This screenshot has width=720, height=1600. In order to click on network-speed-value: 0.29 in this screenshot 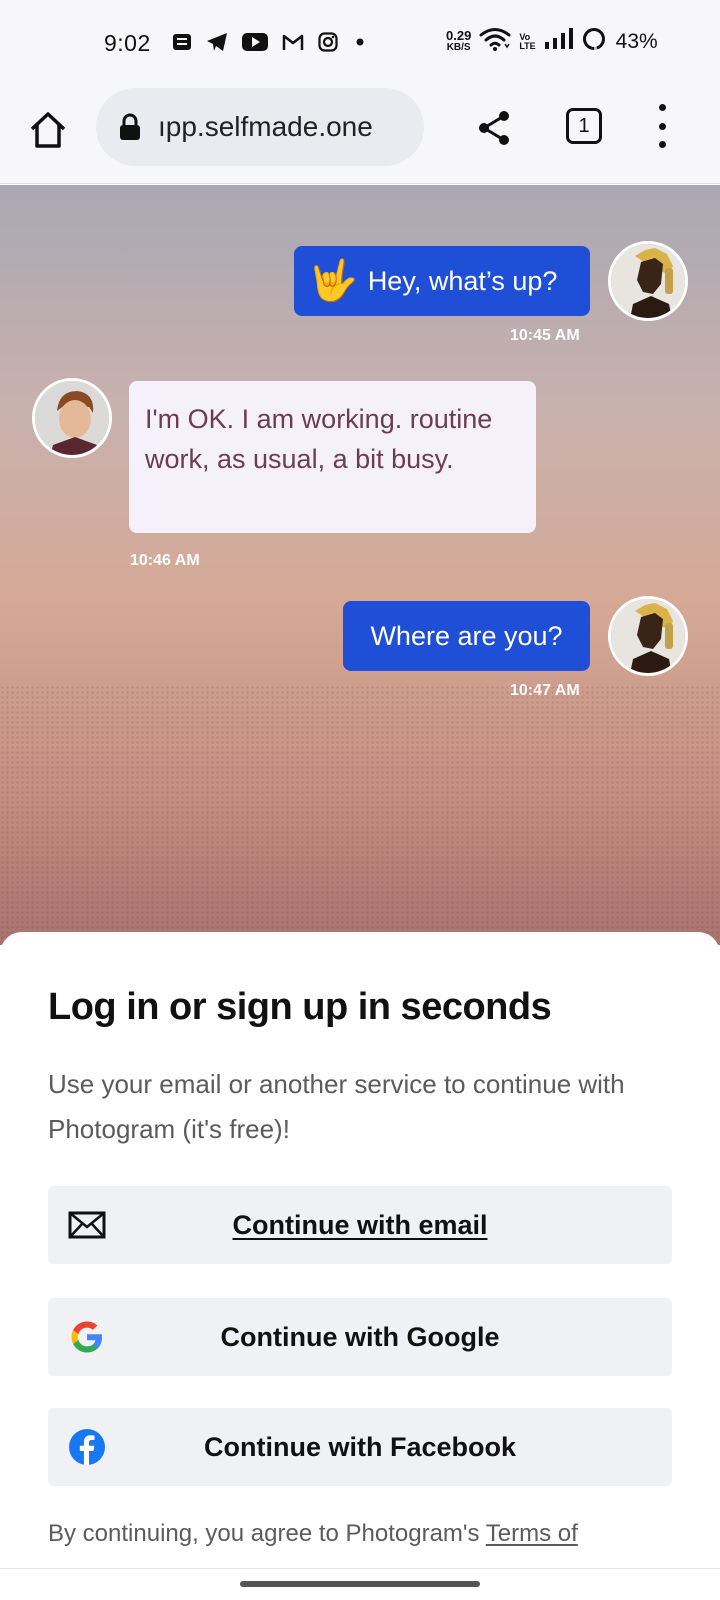, I will do `click(459, 35)`.